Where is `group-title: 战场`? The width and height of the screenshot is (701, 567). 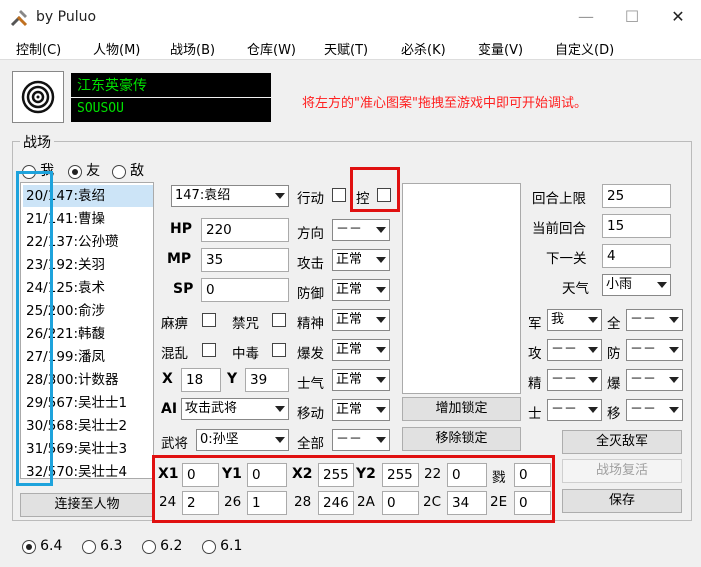 group-title: 战场 is located at coordinates (37, 142).